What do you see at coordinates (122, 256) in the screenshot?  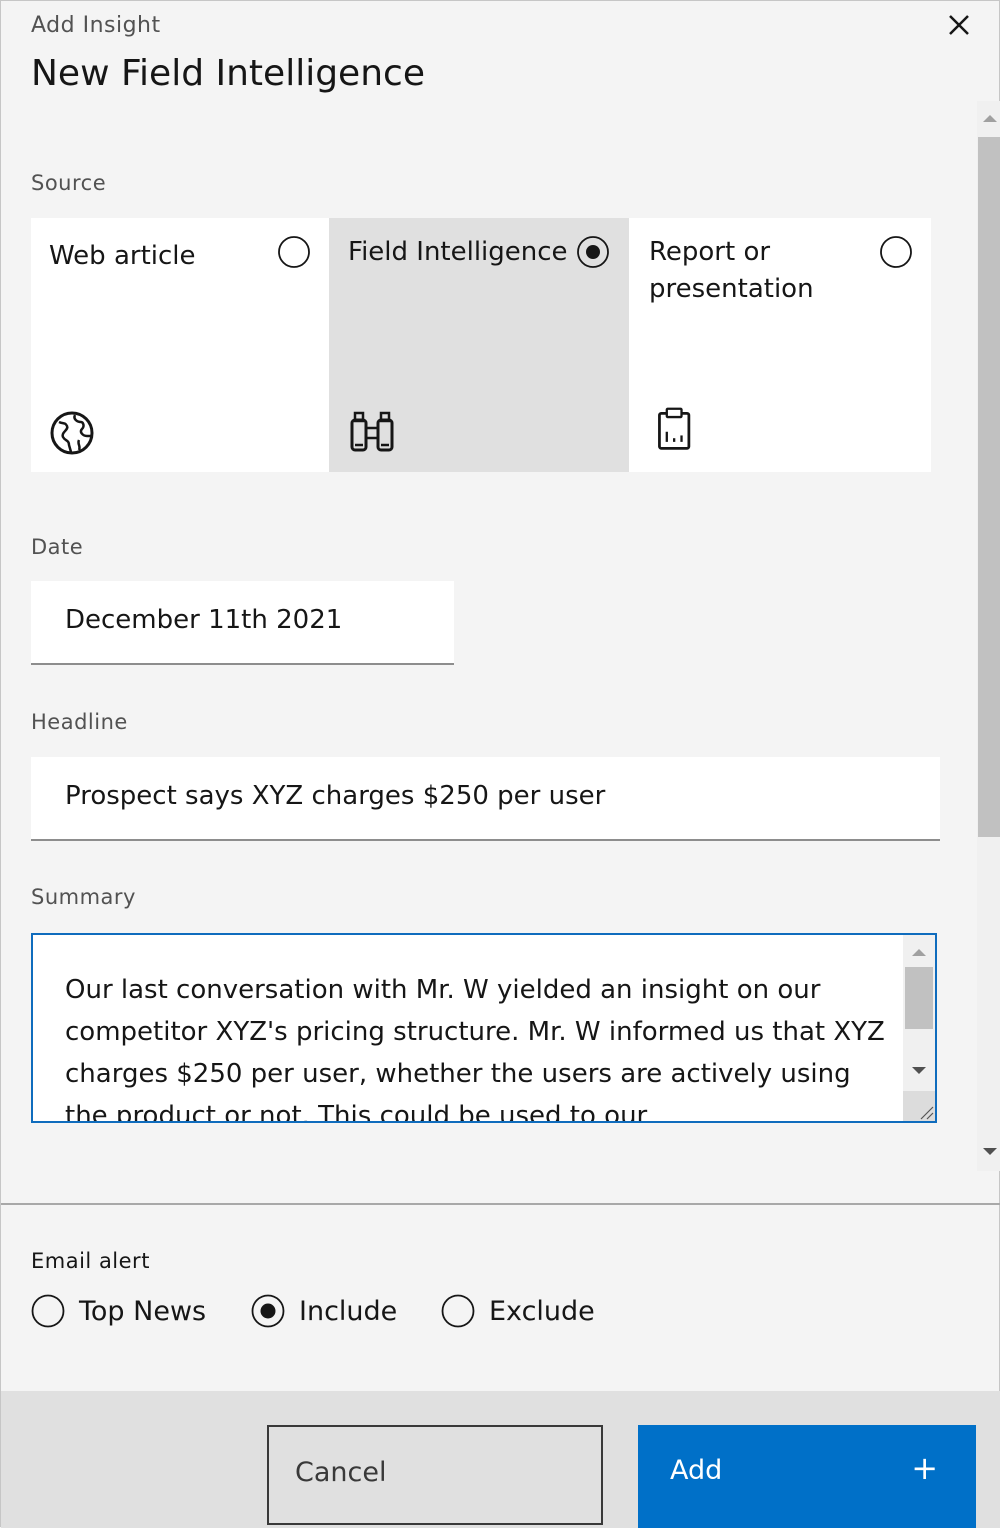 I see `tile-label: Web article` at bounding box center [122, 256].